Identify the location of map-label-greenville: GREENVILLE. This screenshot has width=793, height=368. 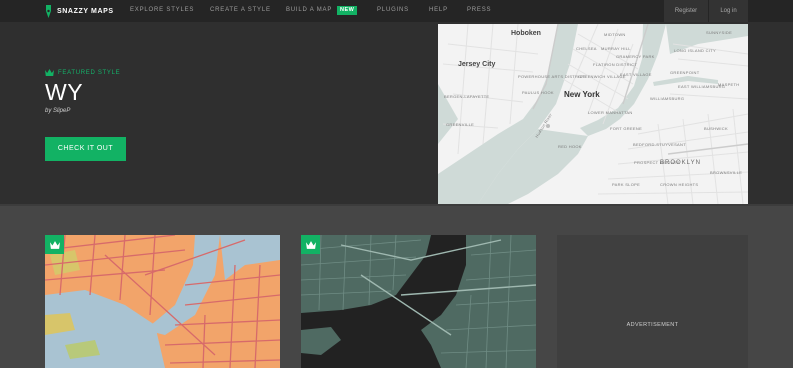
(460, 124).